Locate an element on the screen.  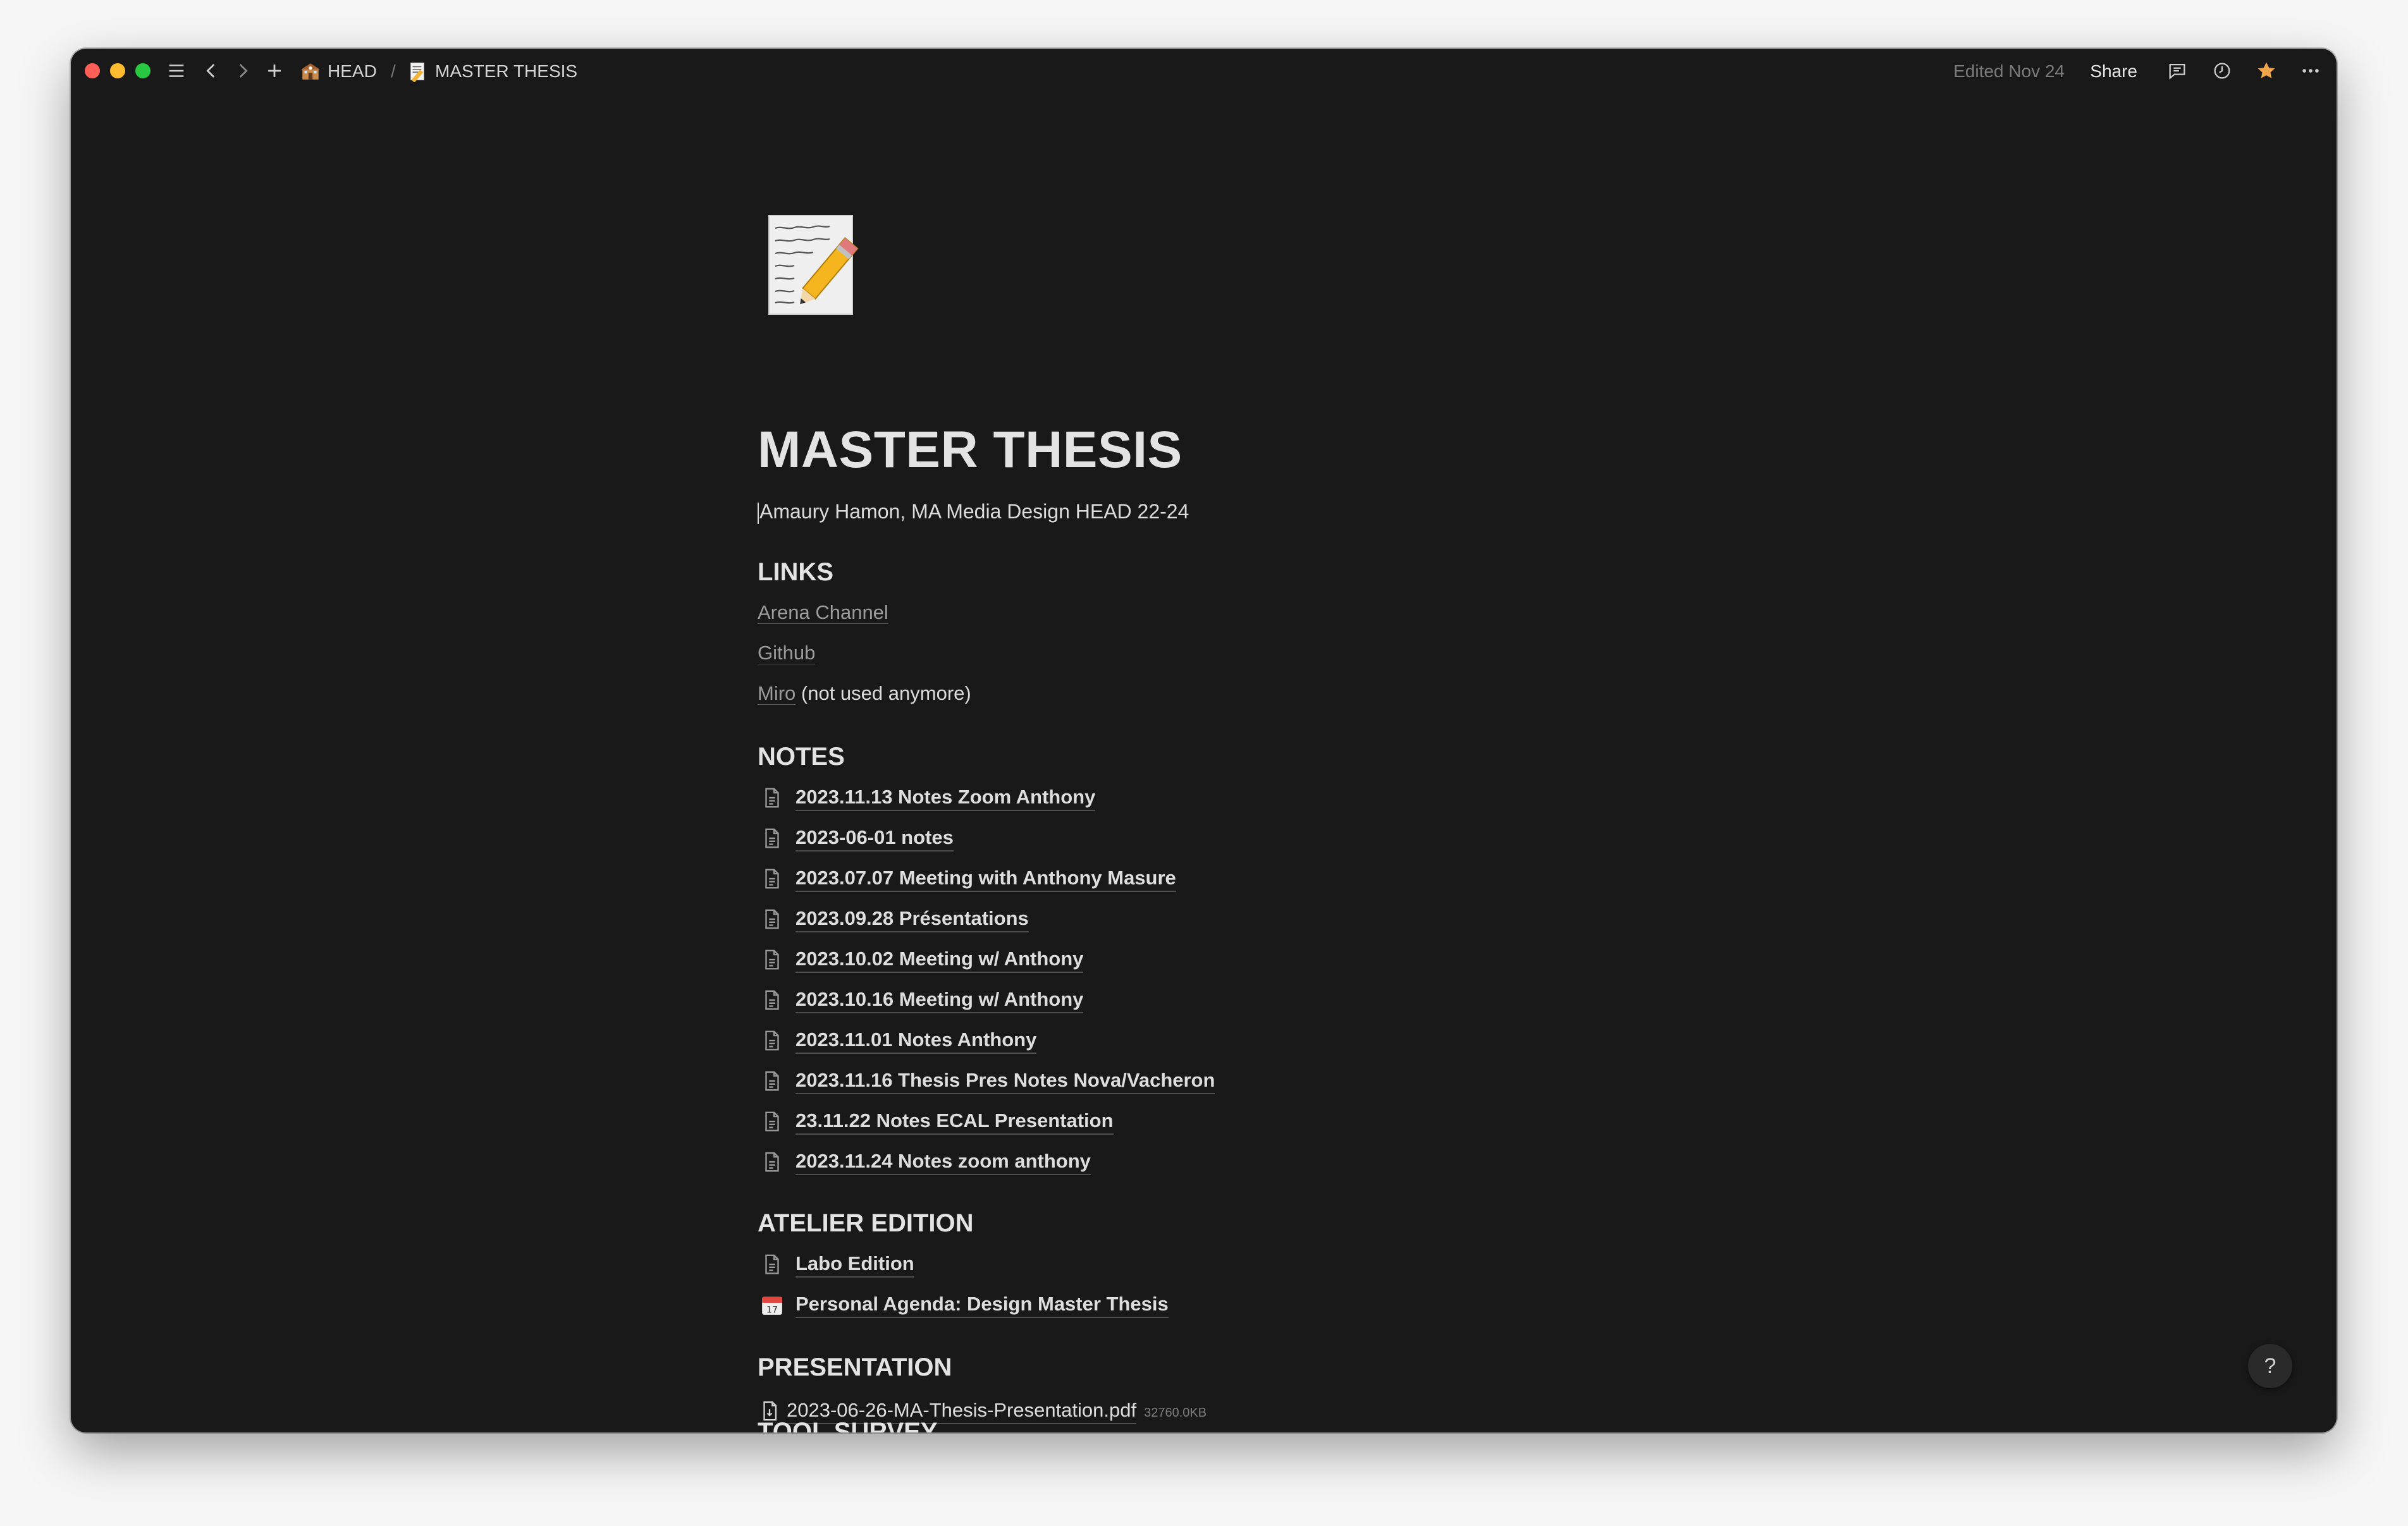
note-page-link: 2023.11.13 Notes Zoom Anthony is located at coordinates (928, 798).